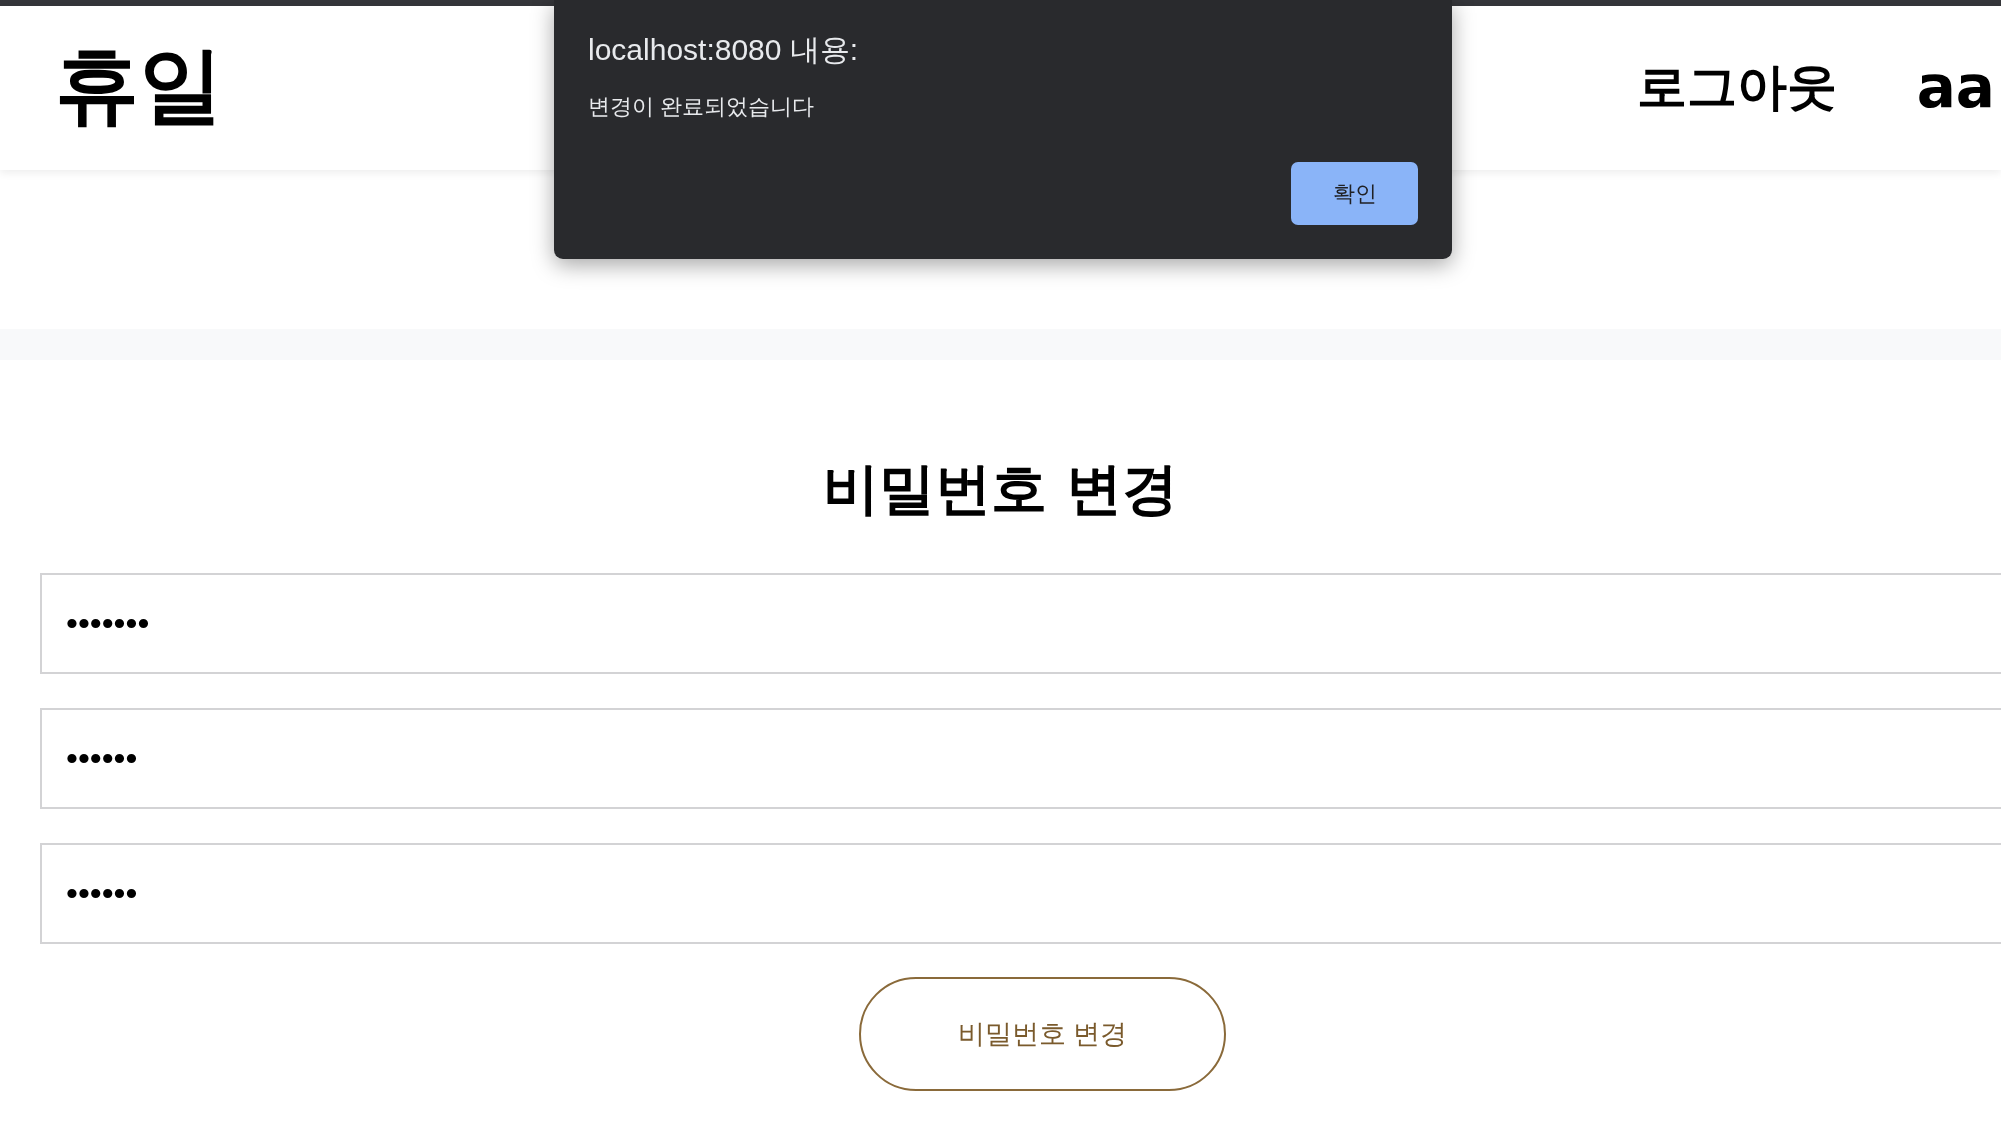  What do you see at coordinates (1020, 624) in the screenshot?
I see `password-field: •••••••` at bounding box center [1020, 624].